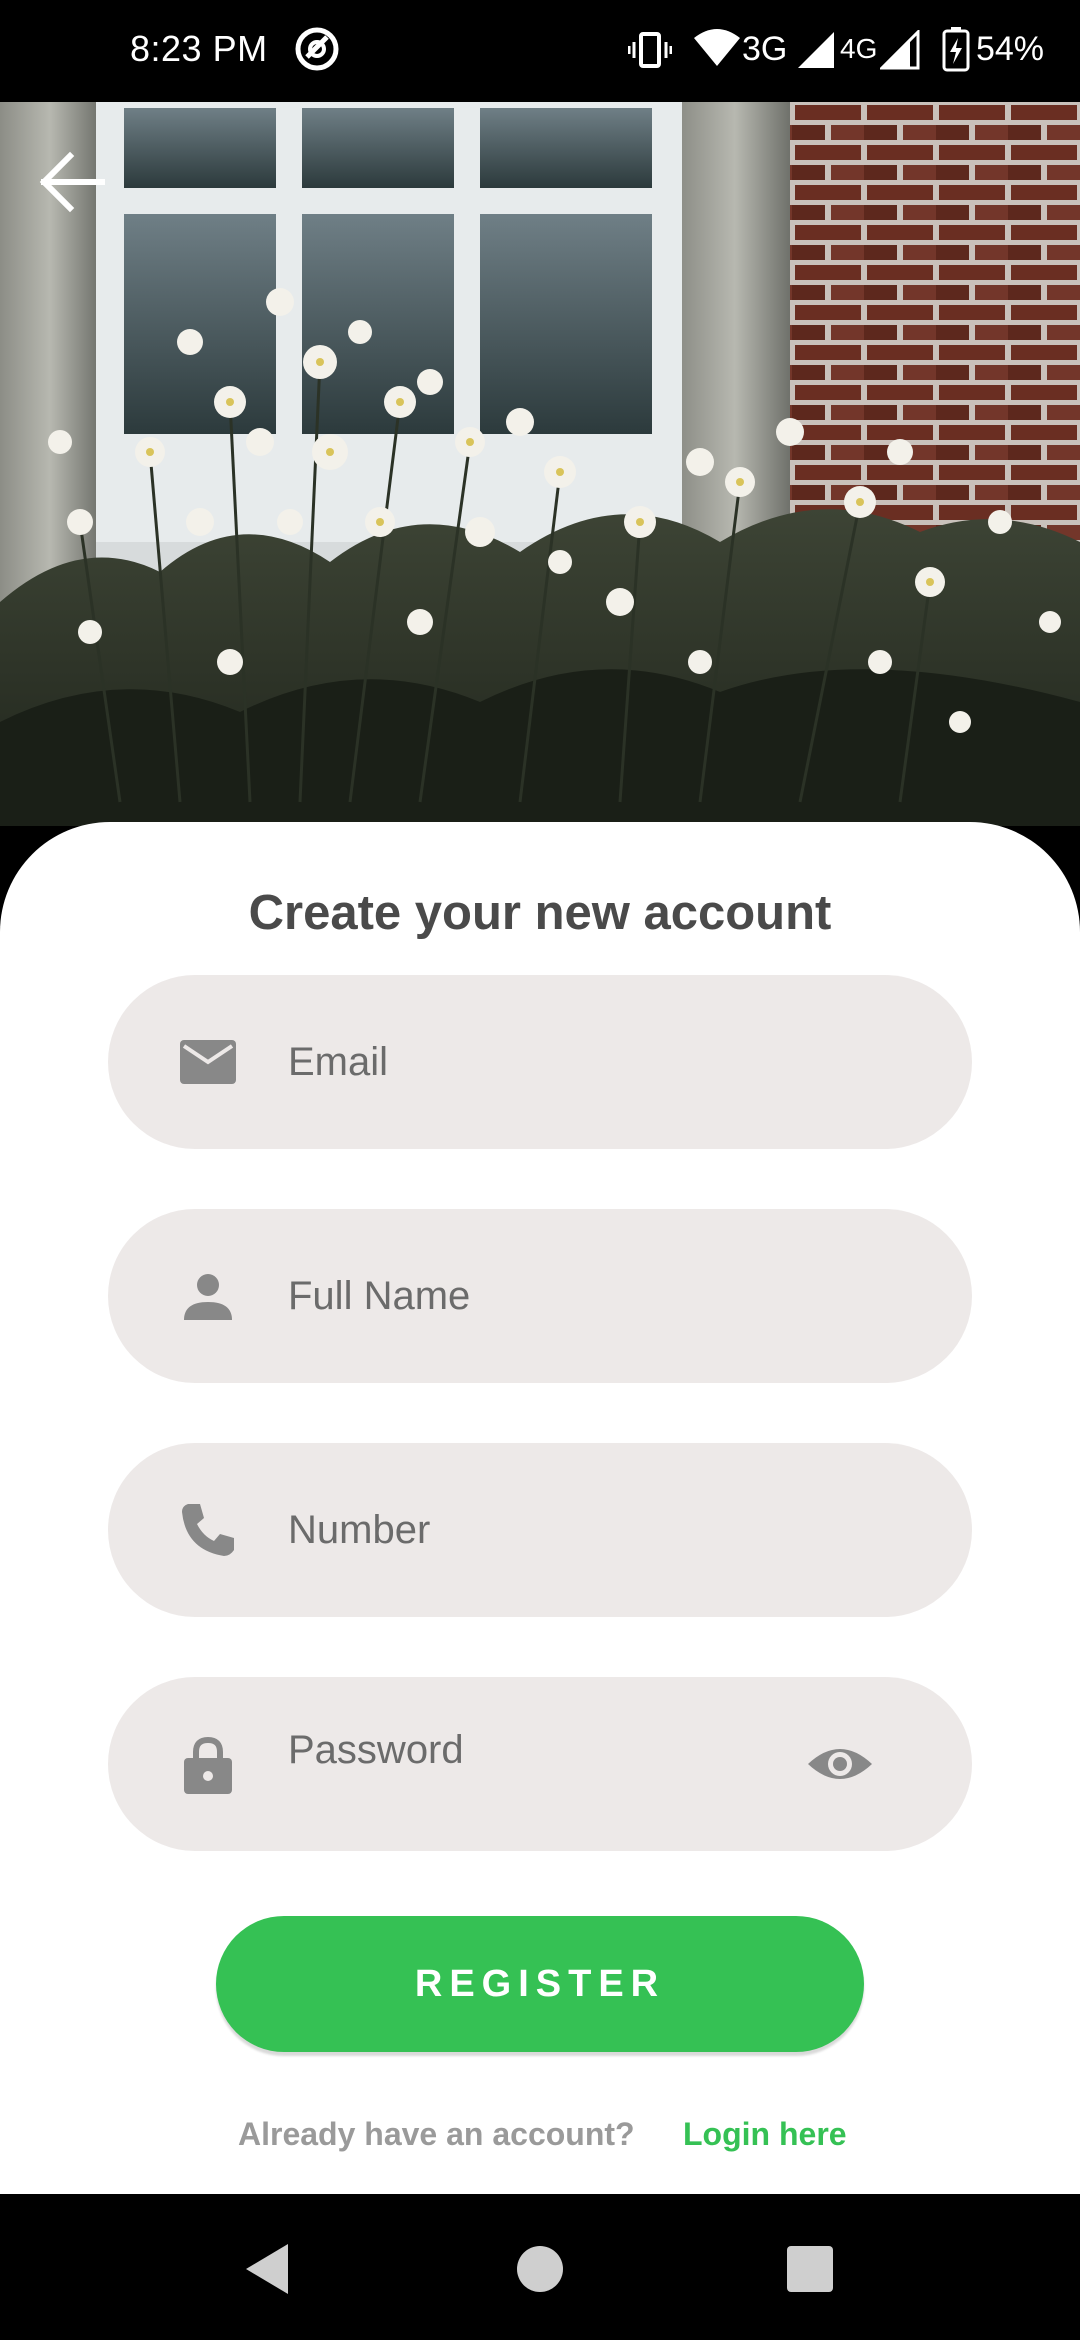 This screenshot has height=2340, width=1080. Describe the element at coordinates (568, 1530) in the screenshot. I see `number-input` at that location.